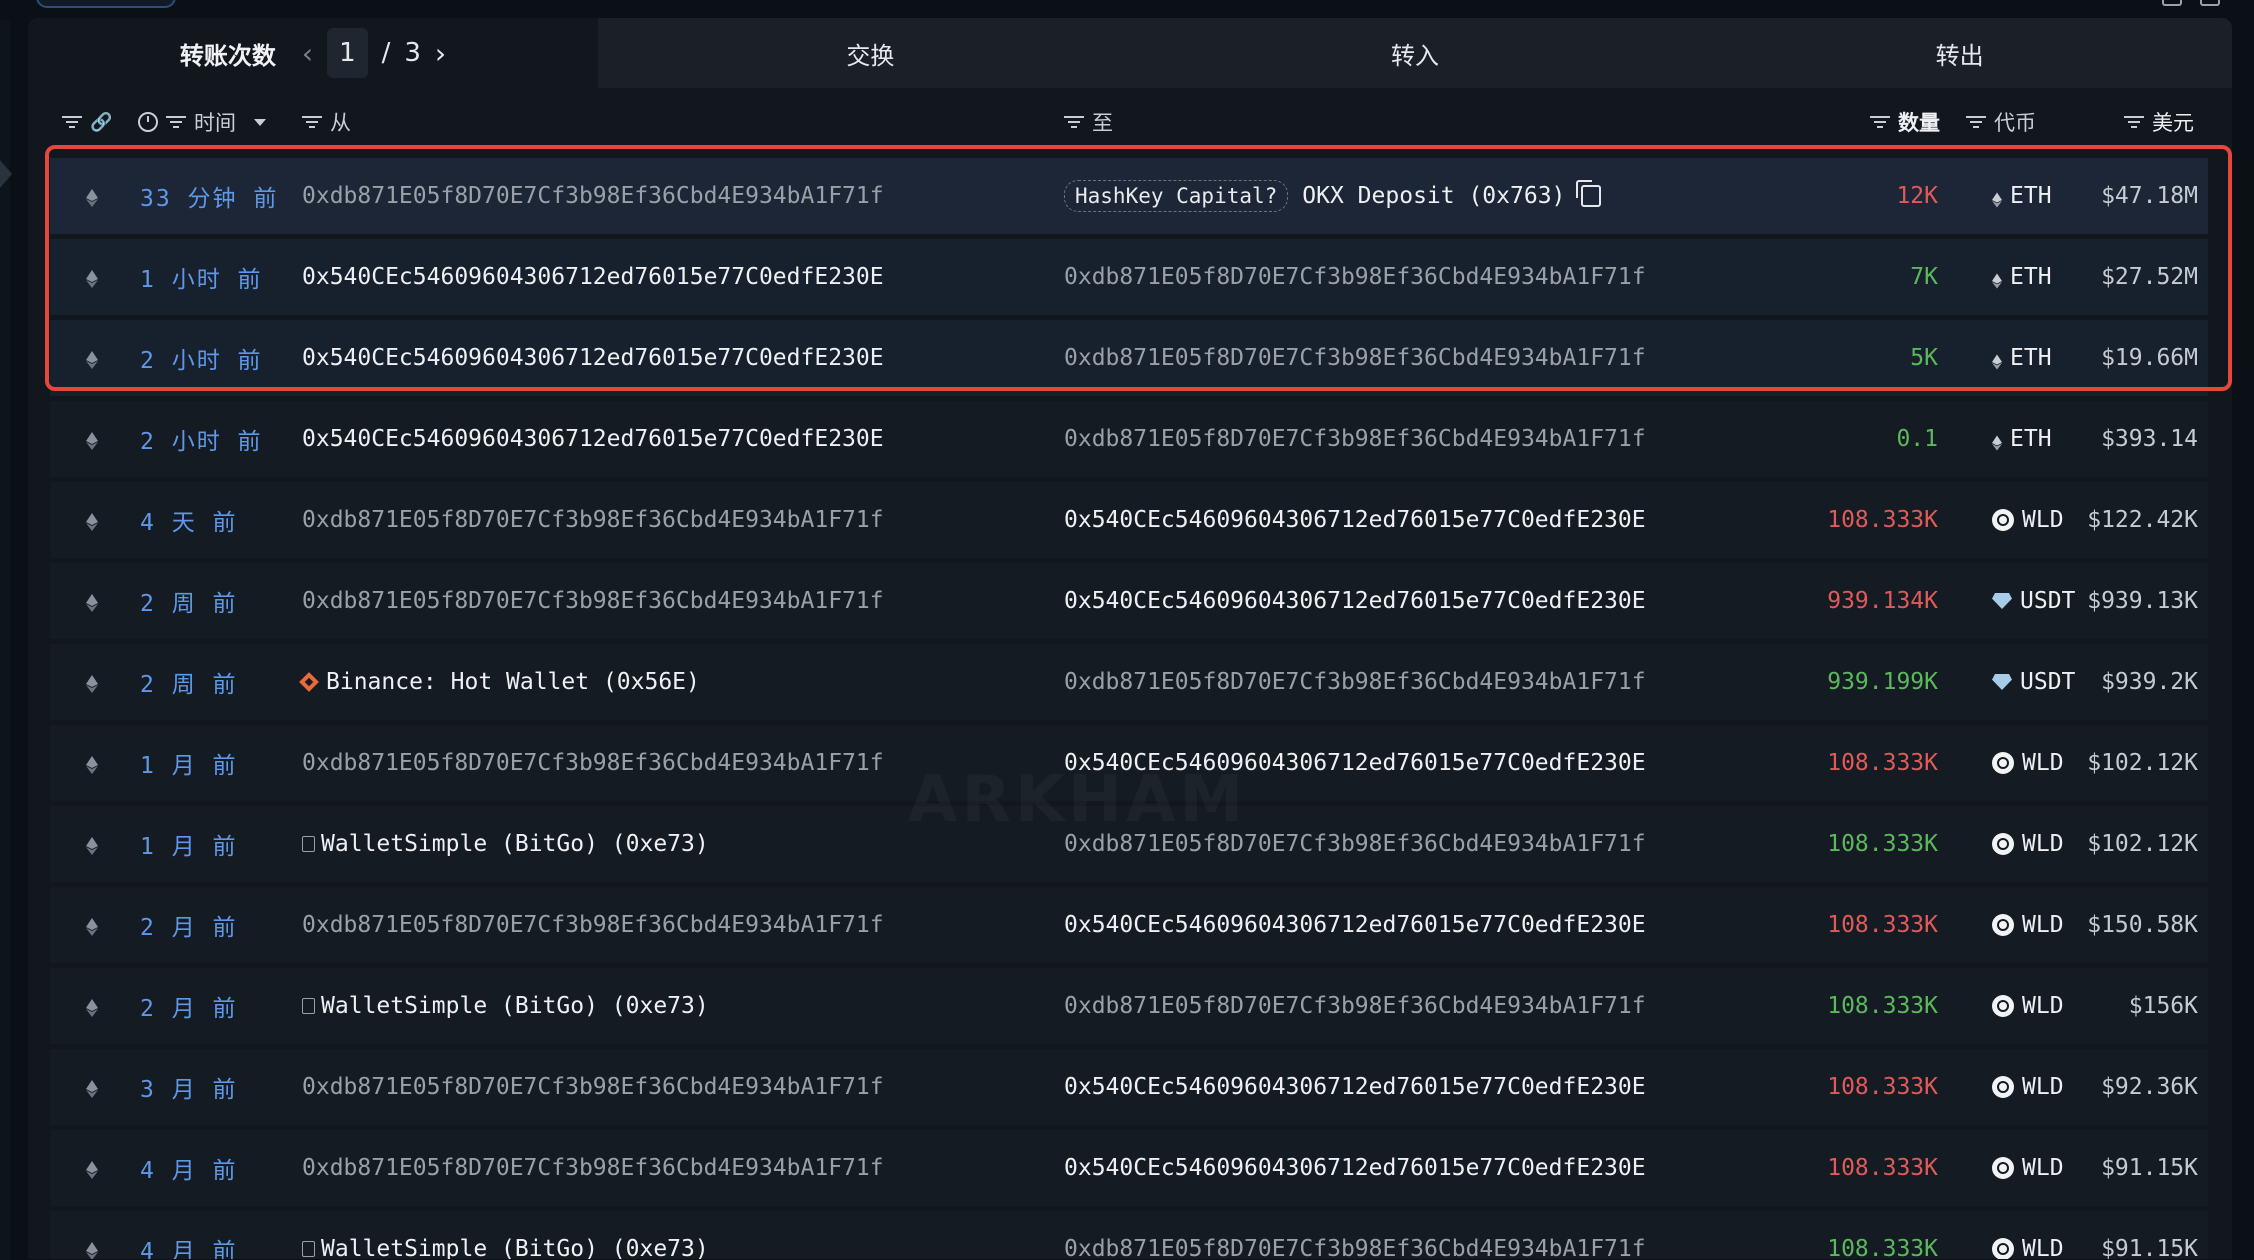 This screenshot has height=1260, width=2254. Describe the element at coordinates (106, 4) in the screenshot. I see `top-stub-button` at that location.